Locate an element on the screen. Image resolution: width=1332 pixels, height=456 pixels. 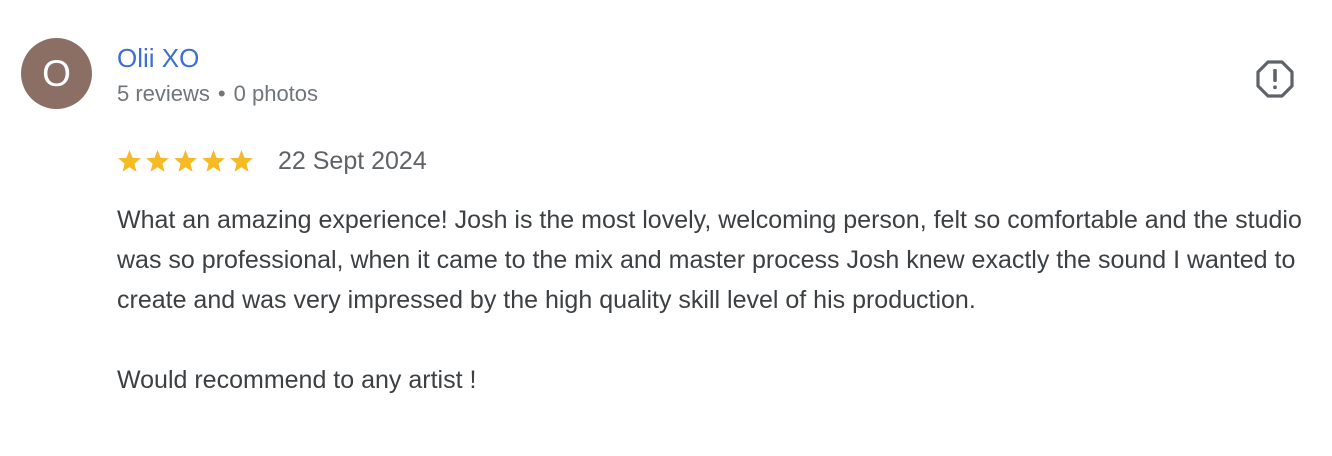
reviewer-name-link: Olii XO is located at coordinates (158, 58).